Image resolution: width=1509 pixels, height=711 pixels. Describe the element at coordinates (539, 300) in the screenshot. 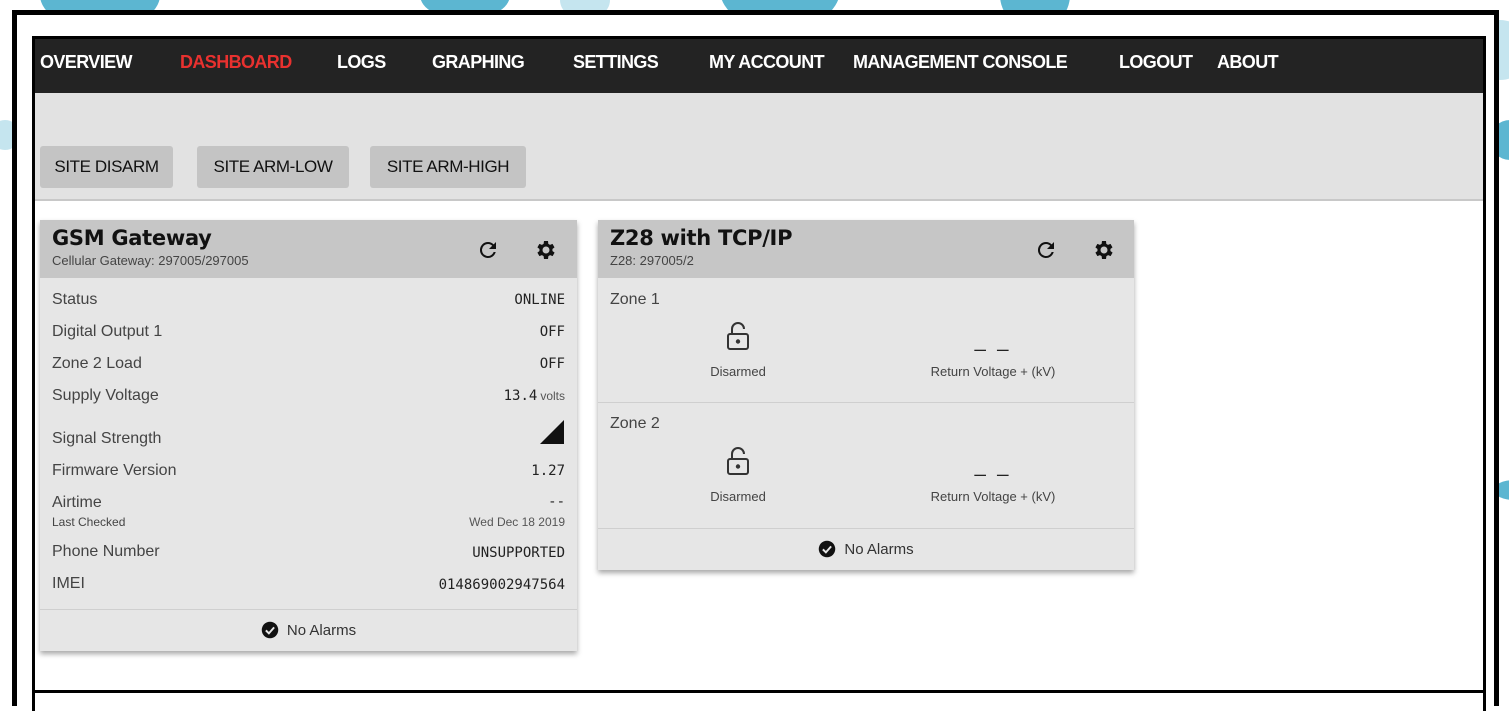

I see `status-value: ONLINE` at that location.